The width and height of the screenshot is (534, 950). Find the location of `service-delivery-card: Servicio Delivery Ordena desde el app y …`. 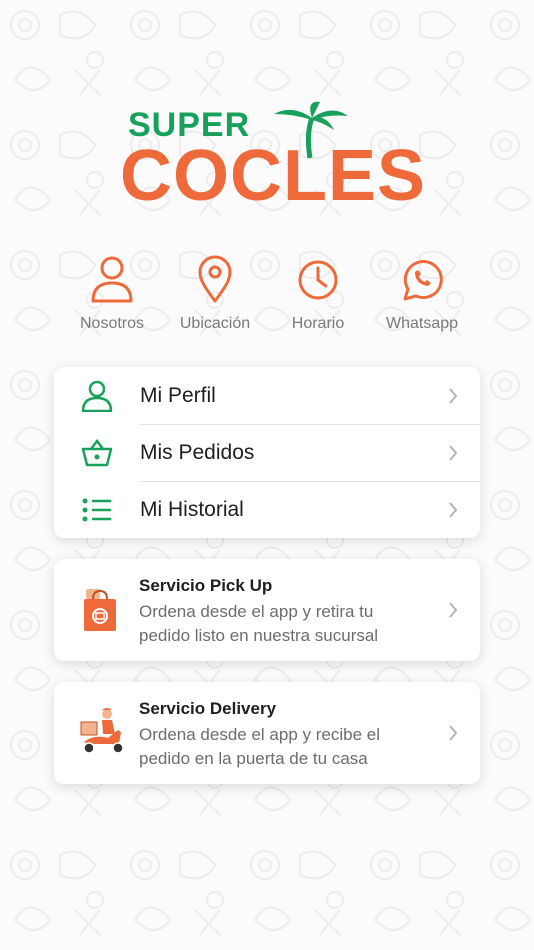

service-delivery-card: Servicio Delivery Ordena desde el app y … is located at coordinates (267, 733).